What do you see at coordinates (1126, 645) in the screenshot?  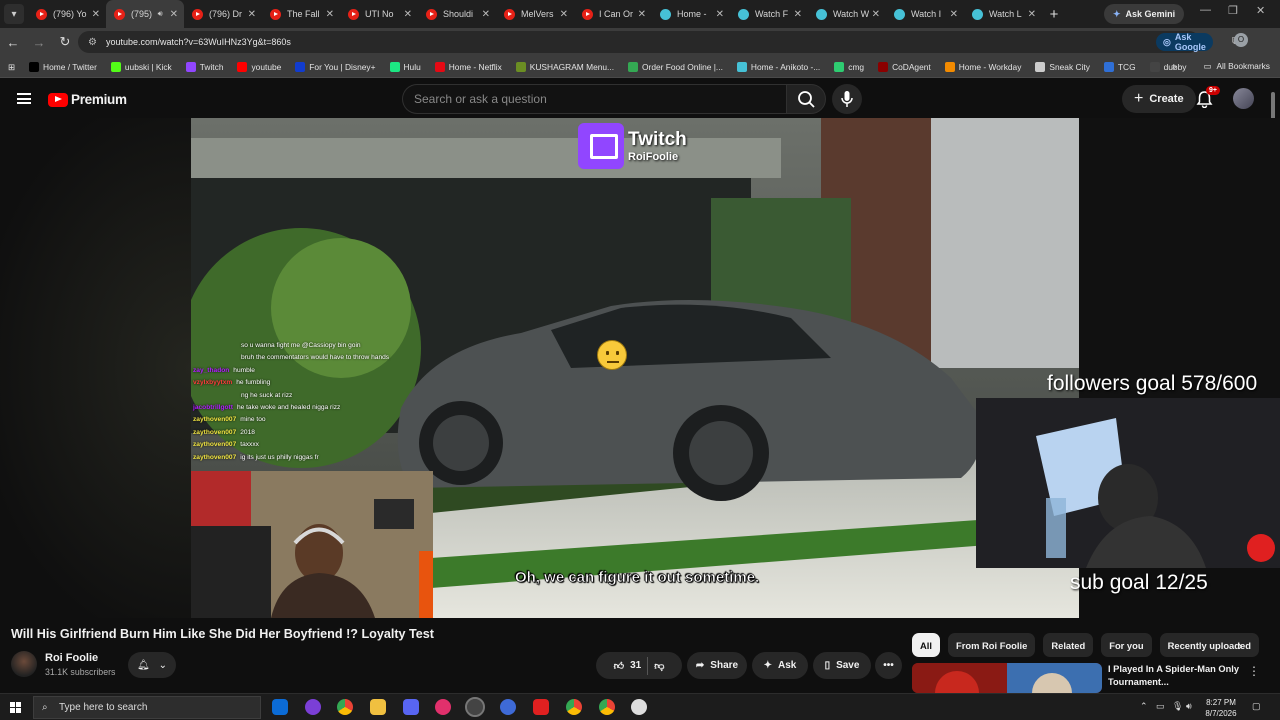 I see `filter-chip: For you` at bounding box center [1126, 645].